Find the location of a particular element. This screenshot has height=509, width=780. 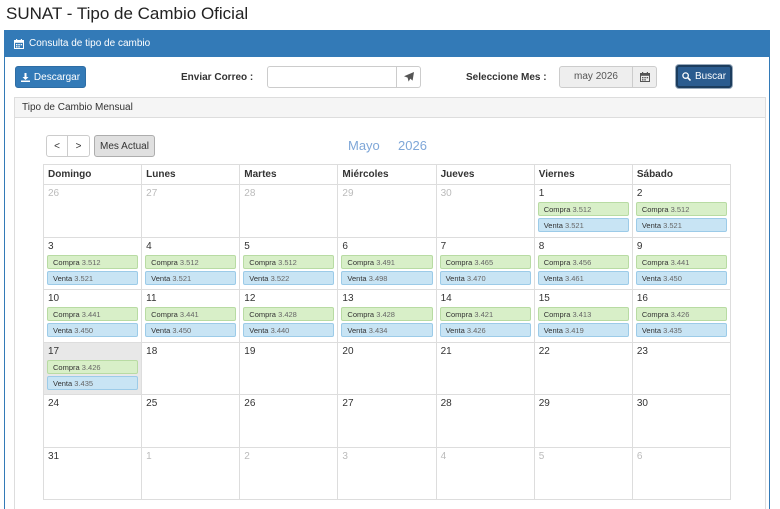

venta-rate-badge: Venta 3.461 is located at coordinates (583, 277).